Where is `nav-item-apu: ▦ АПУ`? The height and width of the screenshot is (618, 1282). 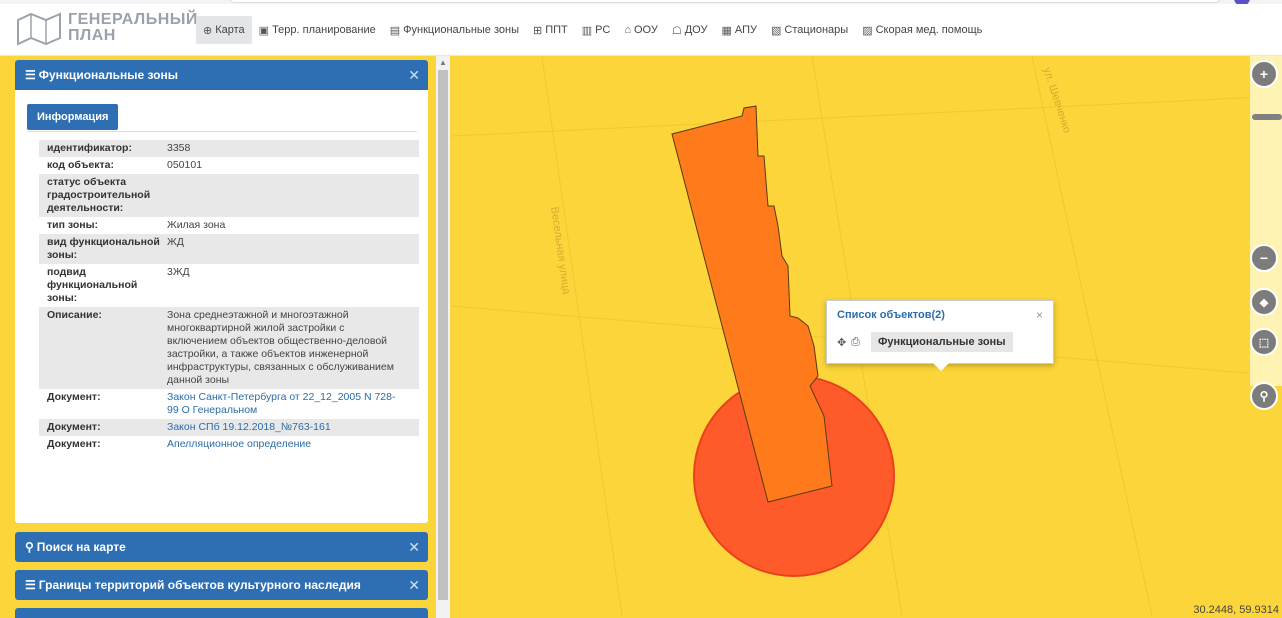
nav-item-apu: ▦ АПУ is located at coordinates (740, 30).